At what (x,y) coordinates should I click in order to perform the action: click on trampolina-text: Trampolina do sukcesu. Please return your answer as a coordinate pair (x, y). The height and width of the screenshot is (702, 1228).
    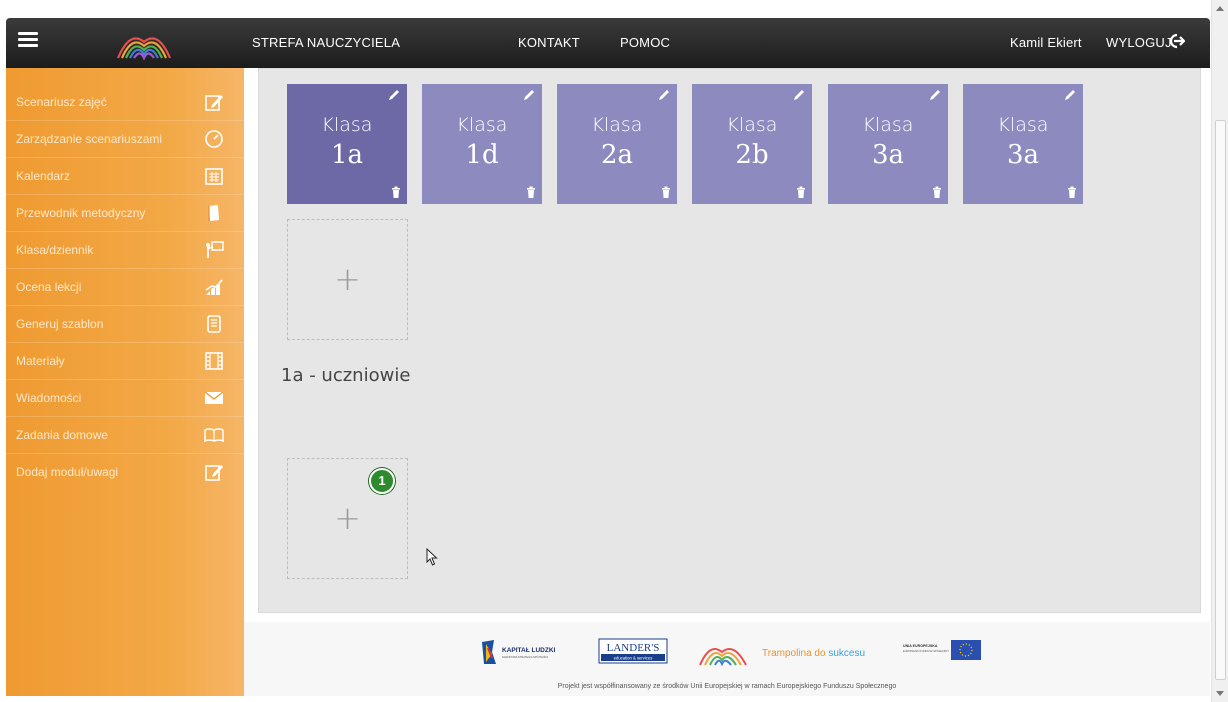
    Looking at the image, I should click on (813, 653).